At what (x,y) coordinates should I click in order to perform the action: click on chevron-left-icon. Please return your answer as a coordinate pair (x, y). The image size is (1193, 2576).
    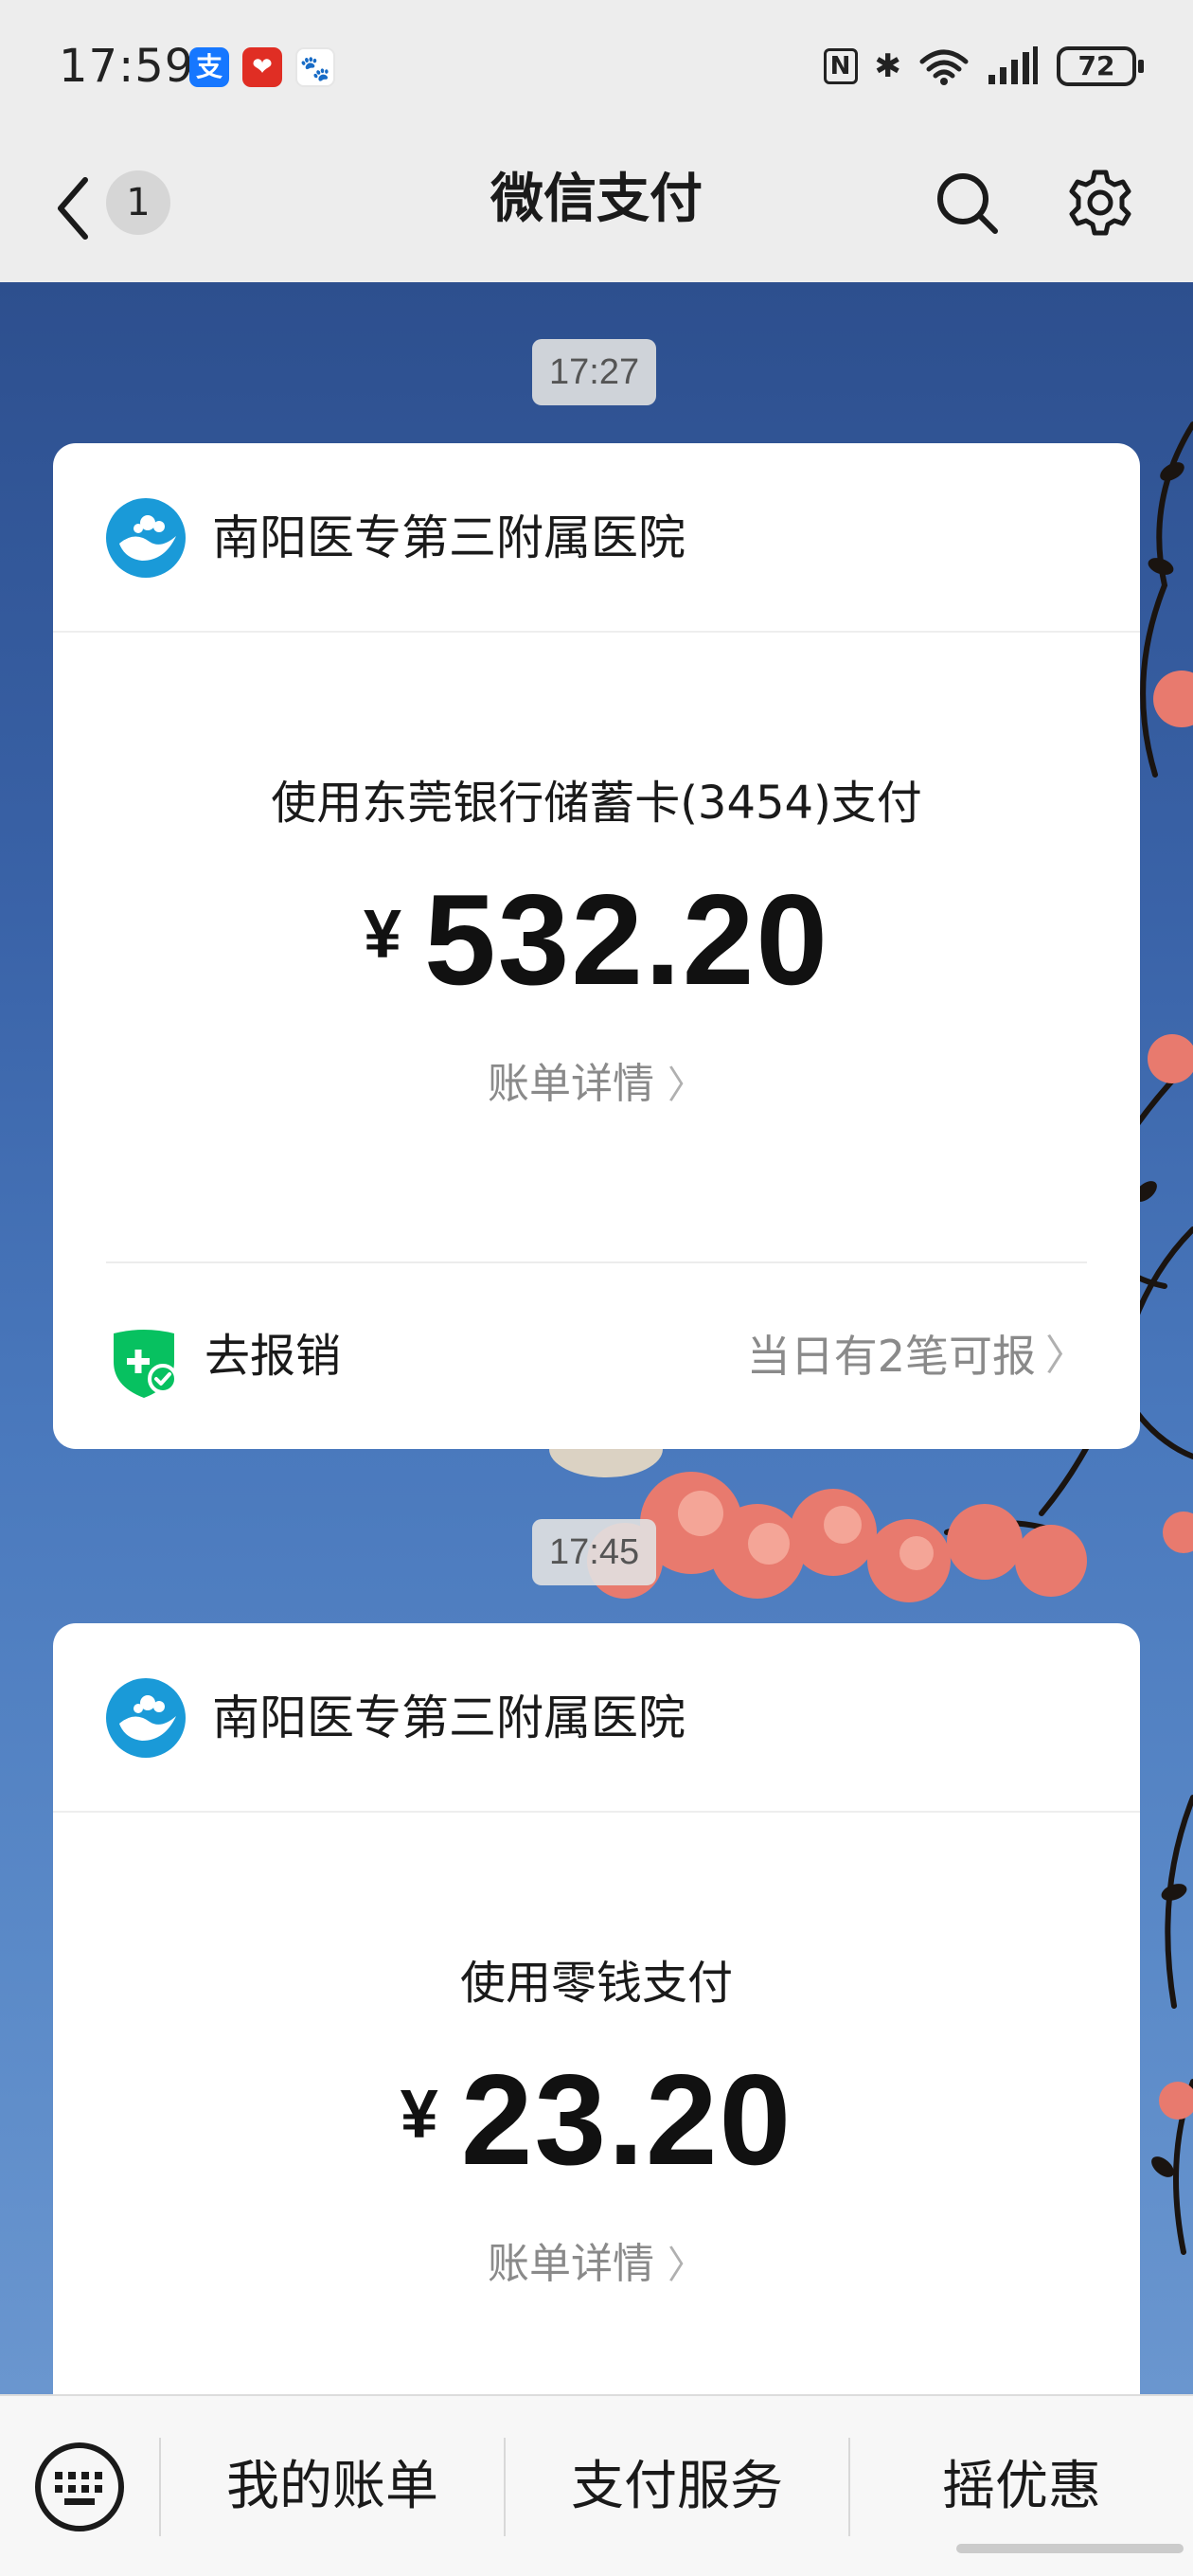
    Looking at the image, I should click on (73, 208).